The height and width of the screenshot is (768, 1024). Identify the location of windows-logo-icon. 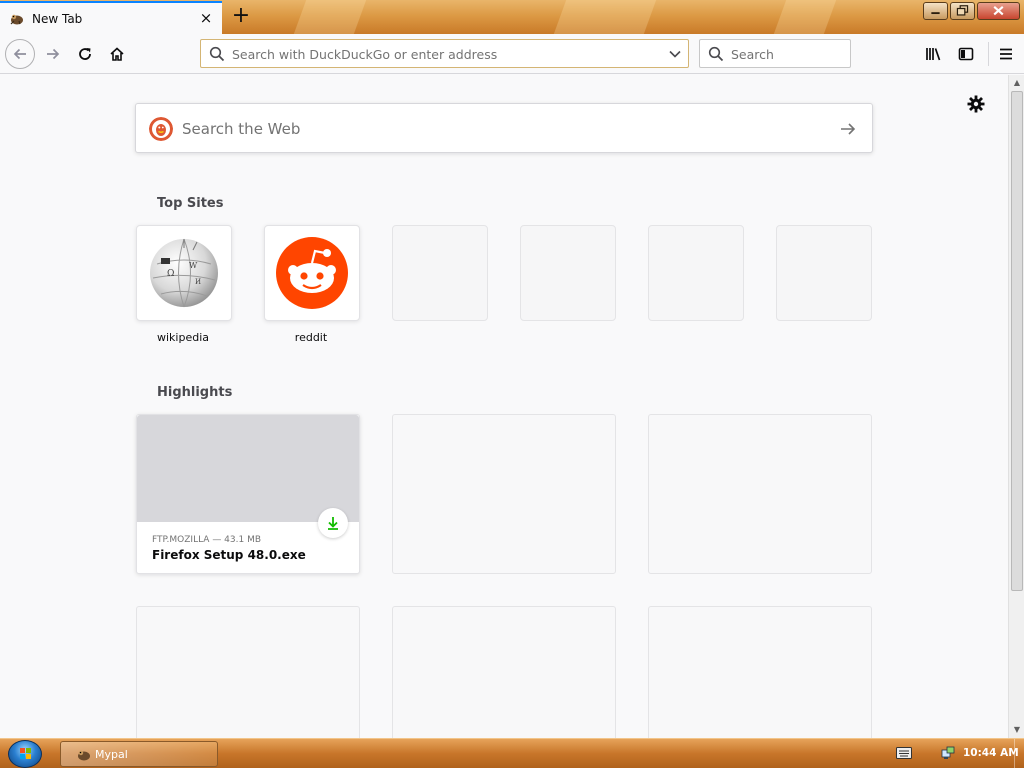
(25, 753).